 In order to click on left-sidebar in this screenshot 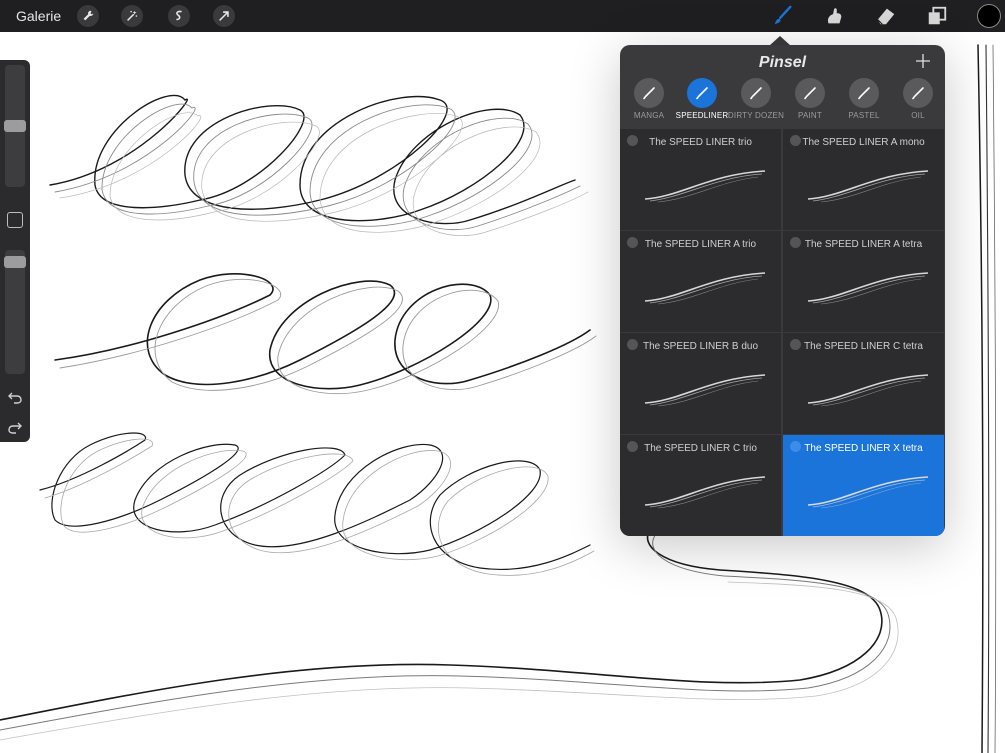, I will do `click(15, 251)`.